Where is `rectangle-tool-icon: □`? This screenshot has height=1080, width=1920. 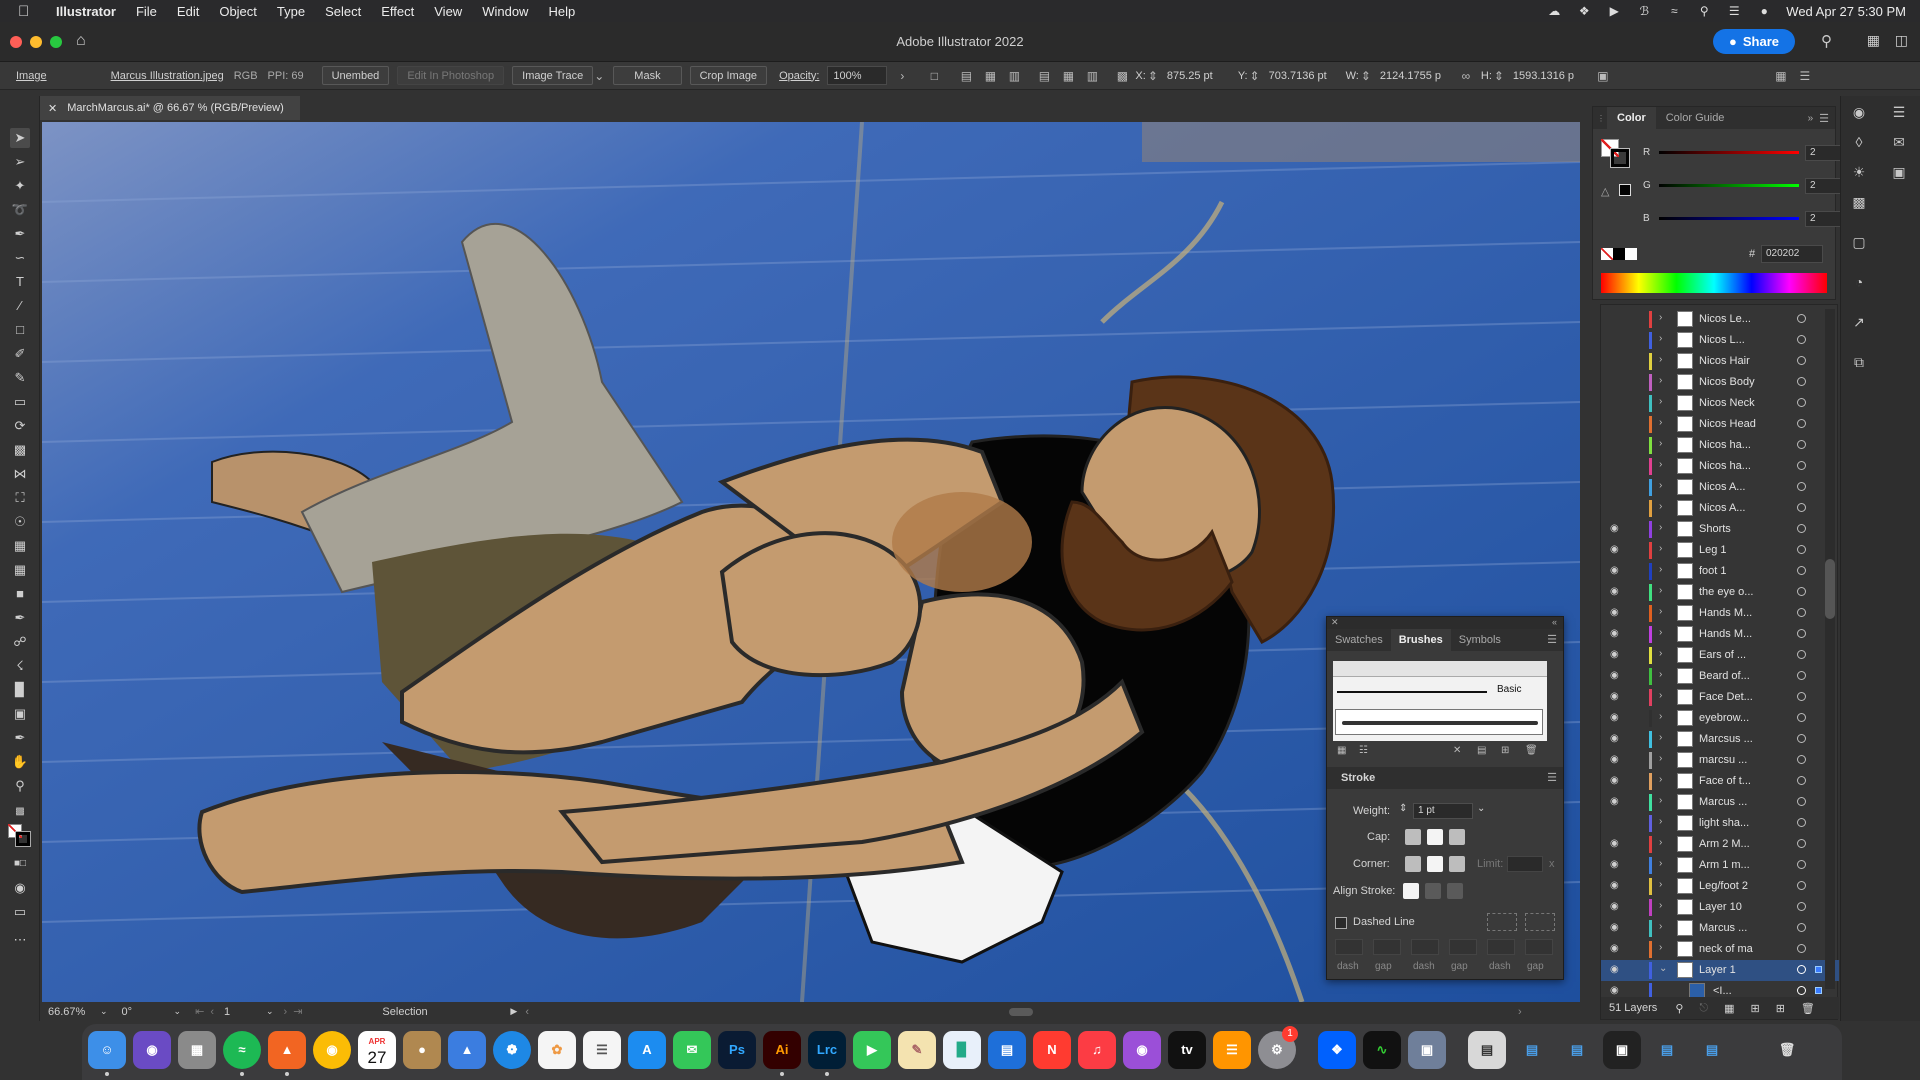 rectangle-tool-icon: □ is located at coordinates (20, 330).